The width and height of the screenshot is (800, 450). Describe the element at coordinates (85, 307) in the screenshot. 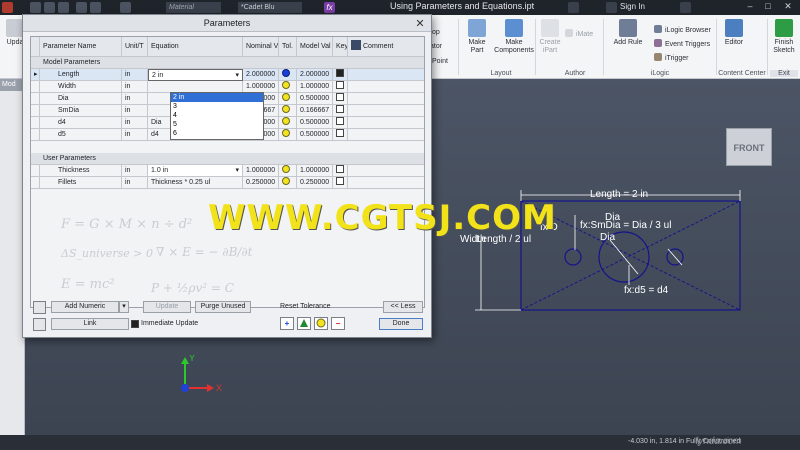

I see `add-numeric-button: Add Numeric` at that location.